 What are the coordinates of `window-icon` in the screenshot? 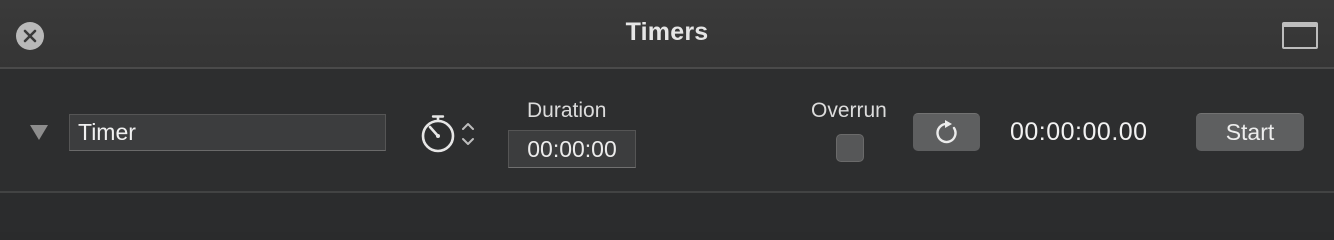 It's located at (1300, 35).